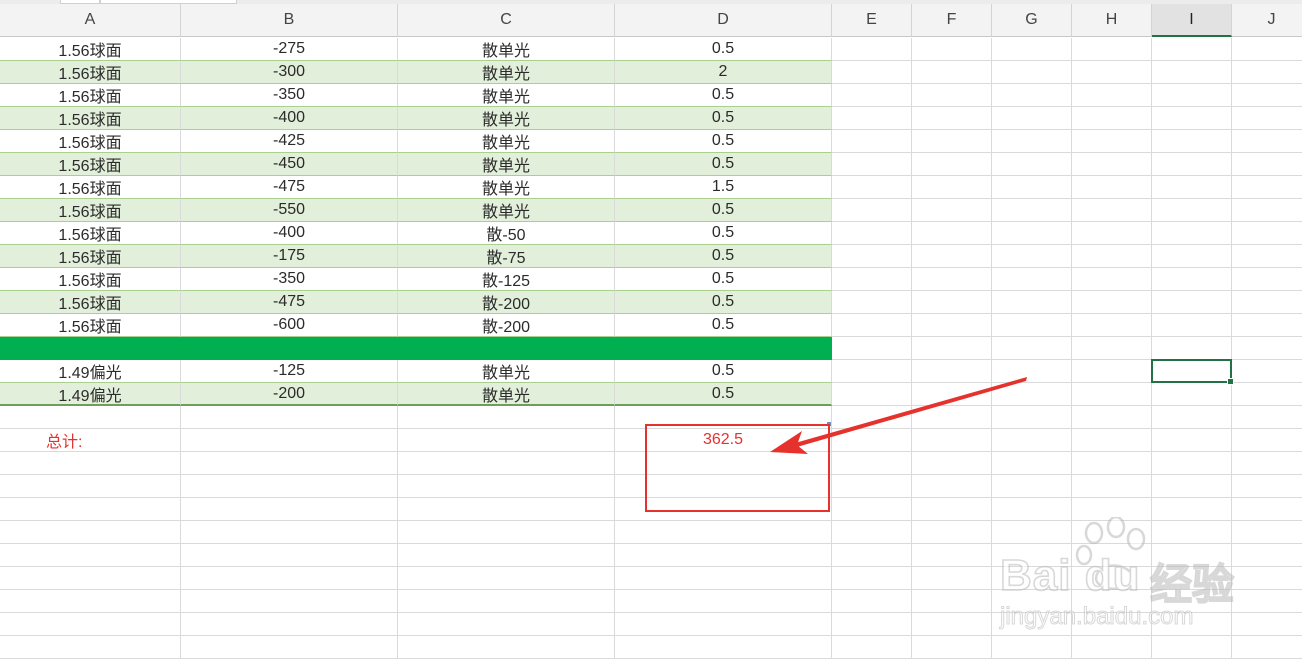 This screenshot has width=1302, height=659. What do you see at coordinates (1096, 617) in the screenshot?
I see `watermark-url: jingyan.baidu.com` at bounding box center [1096, 617].